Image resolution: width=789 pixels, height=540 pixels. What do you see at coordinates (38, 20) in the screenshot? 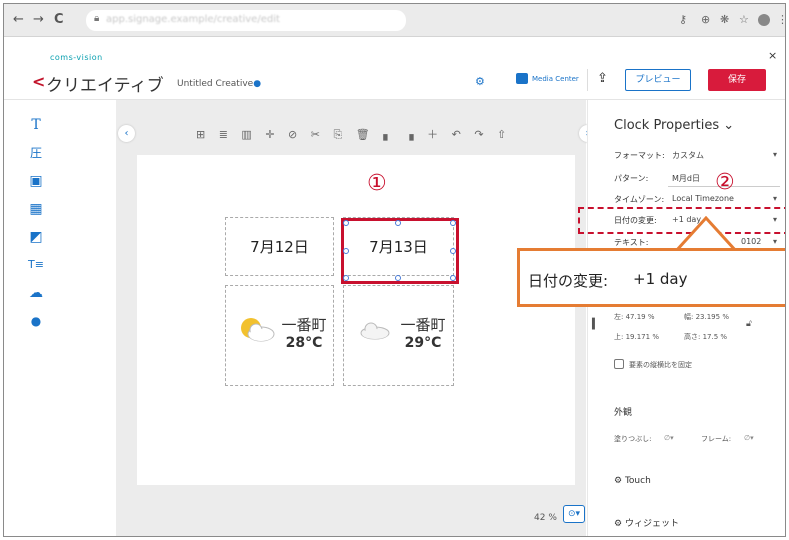
I see `browser-forward-button: →` at bounding box center [38, 20].